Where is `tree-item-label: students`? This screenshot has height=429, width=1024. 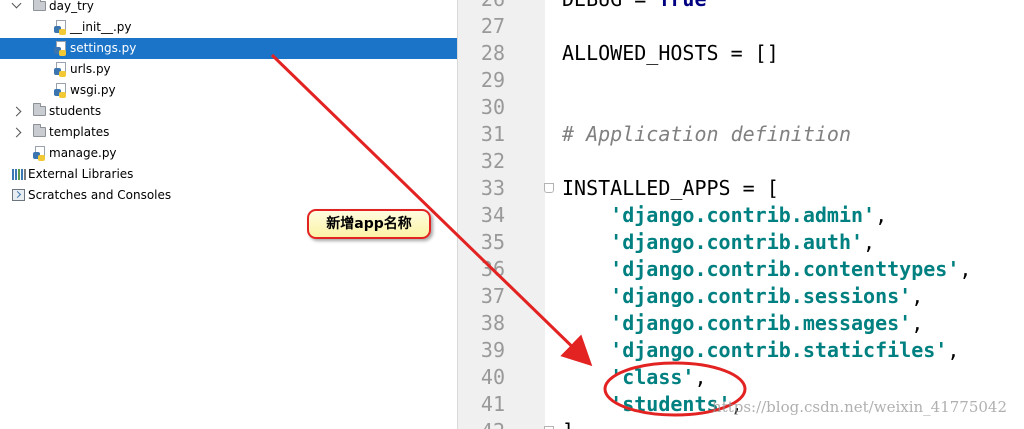
tree-item-label: students is located at coordinates (75, 111).